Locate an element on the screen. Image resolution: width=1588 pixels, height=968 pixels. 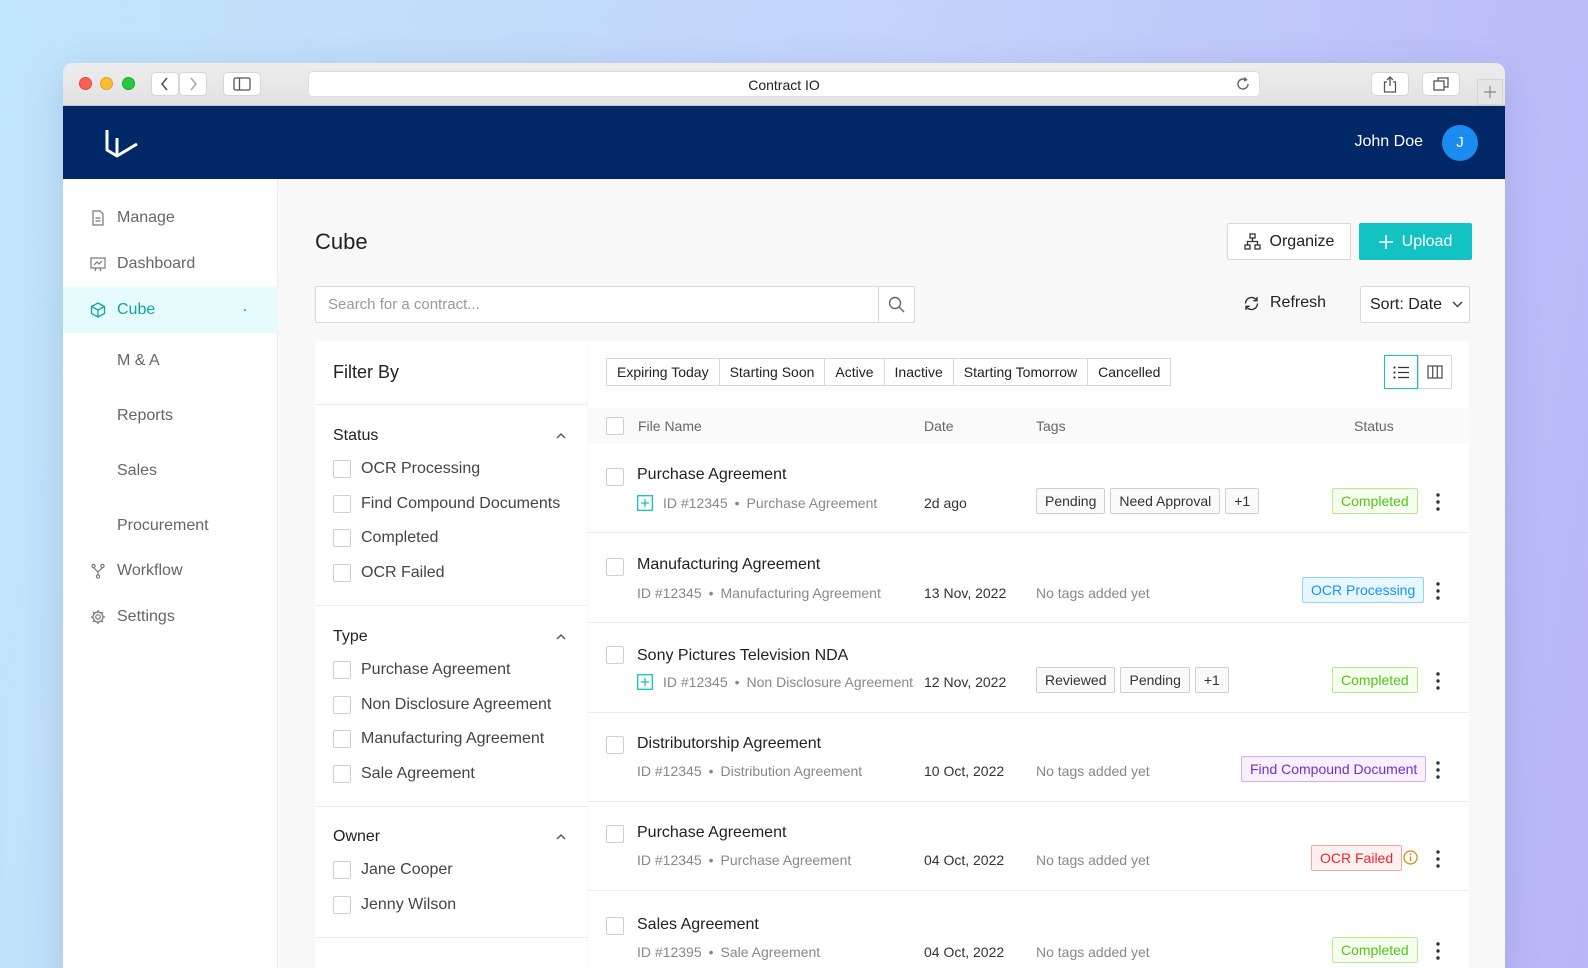
file-meta: ID #12345 • Purchase Agreement is located at coordinates (744, 860).